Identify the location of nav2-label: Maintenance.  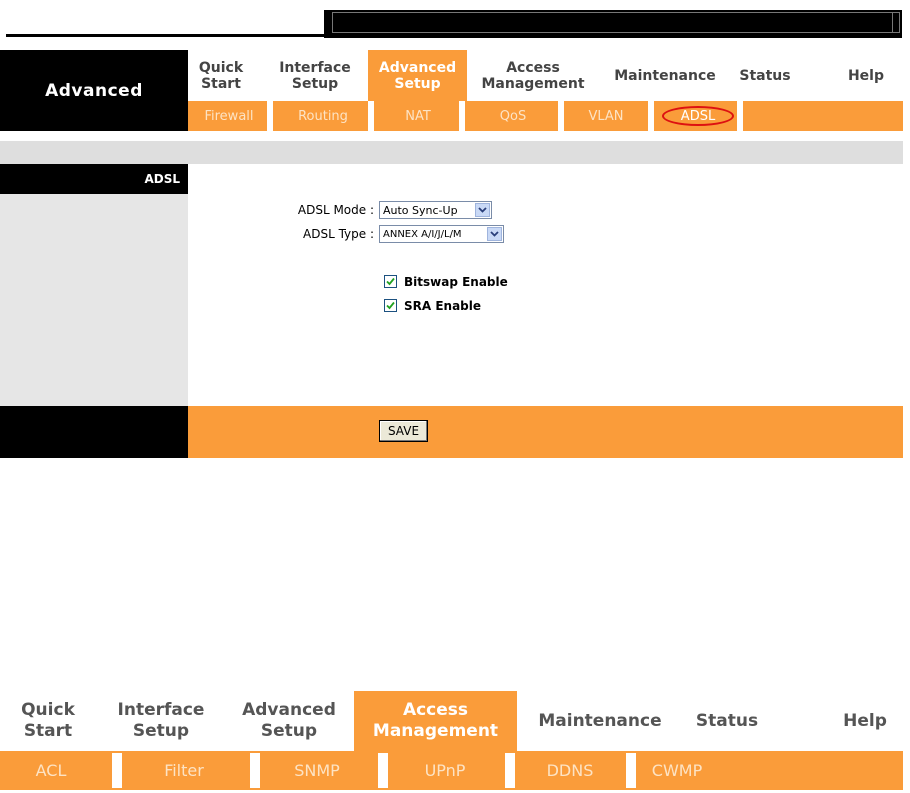
(600, 720).